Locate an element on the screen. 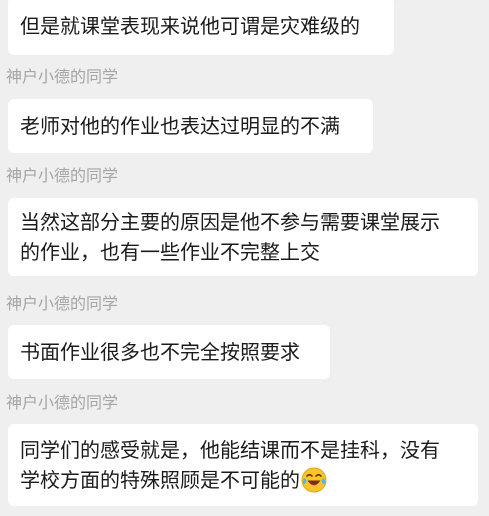 This screenshot has width=489, height=516. message-text-line: 学校方面的特殊照顾是不可能的 is located at coordinates (243, 480).